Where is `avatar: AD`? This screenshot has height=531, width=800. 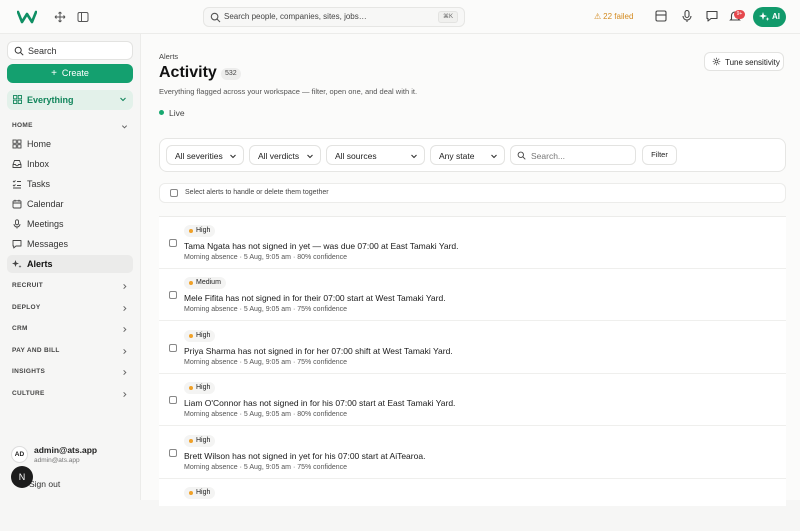
avatar: AD is located at coordinates (19, 454).